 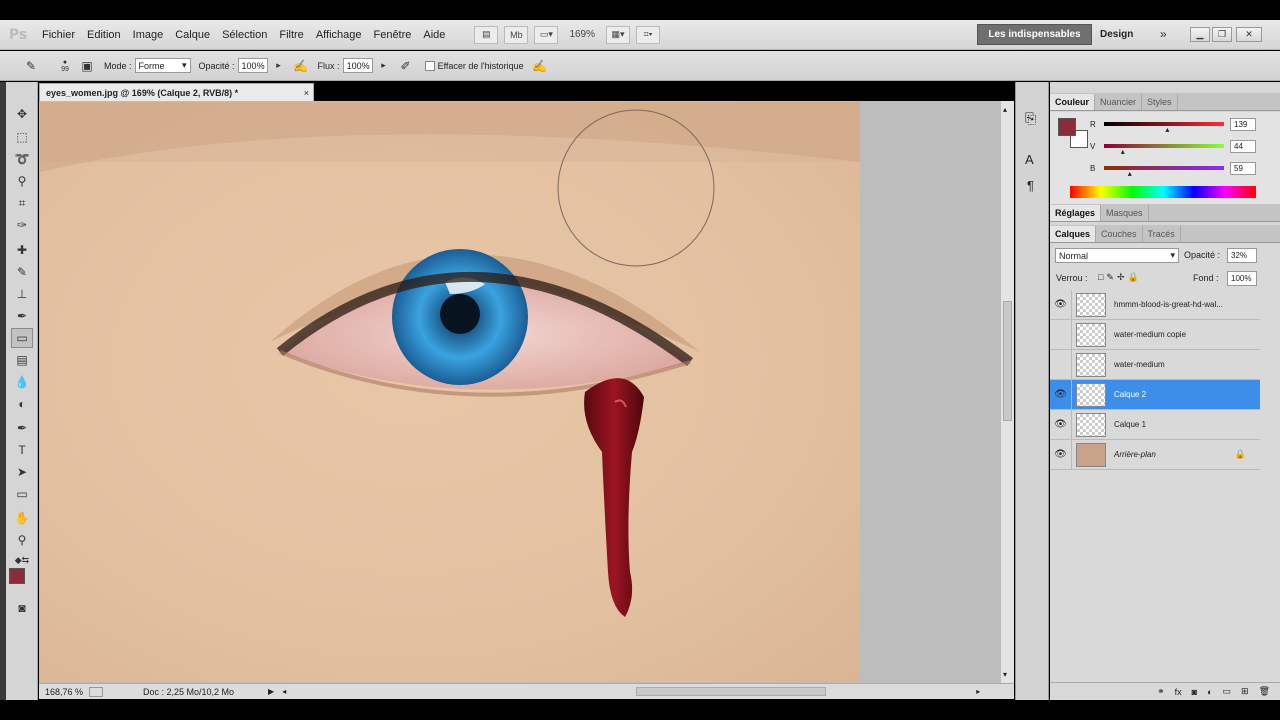 What do you see at coordinates (22, 137) in the screenshot?
I see `marquee-tool-icon: ⬚` at bounding box center [22, 137].